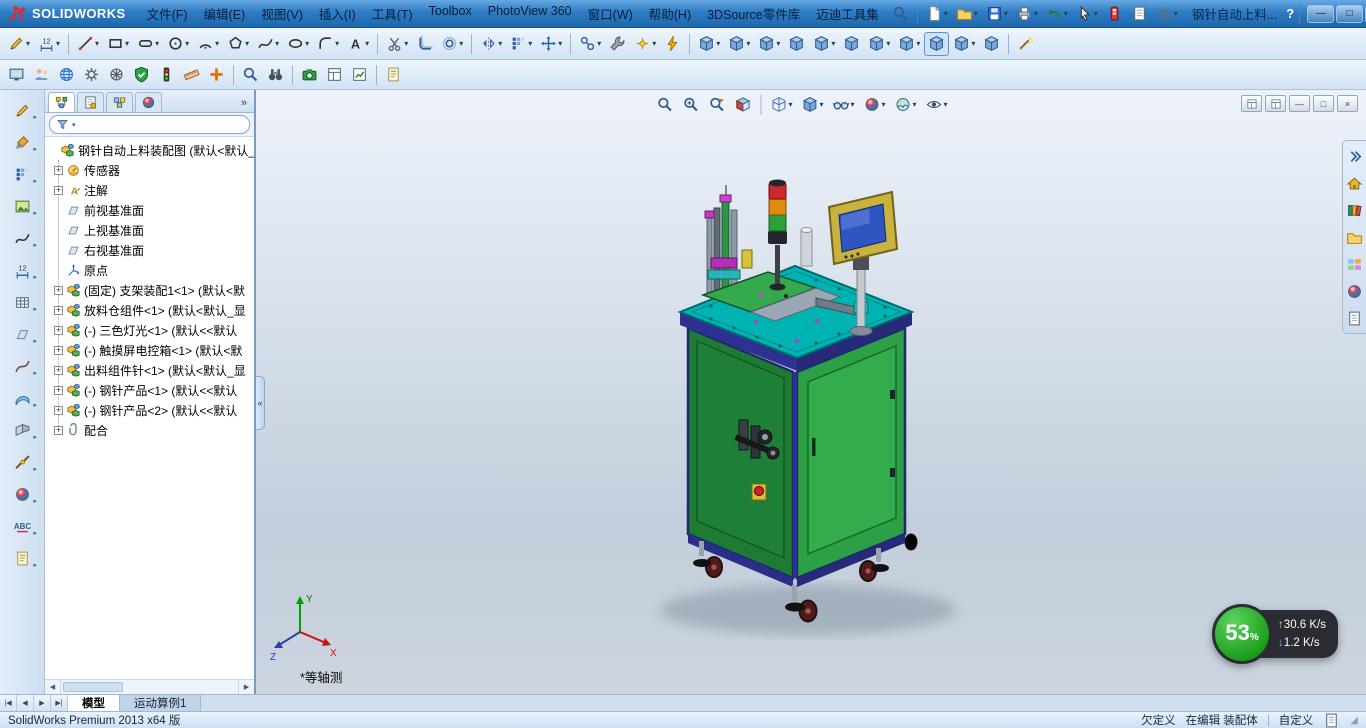 This screenshot has height=728, width=1366. I want to click on section-view-button, so click(742, 104).